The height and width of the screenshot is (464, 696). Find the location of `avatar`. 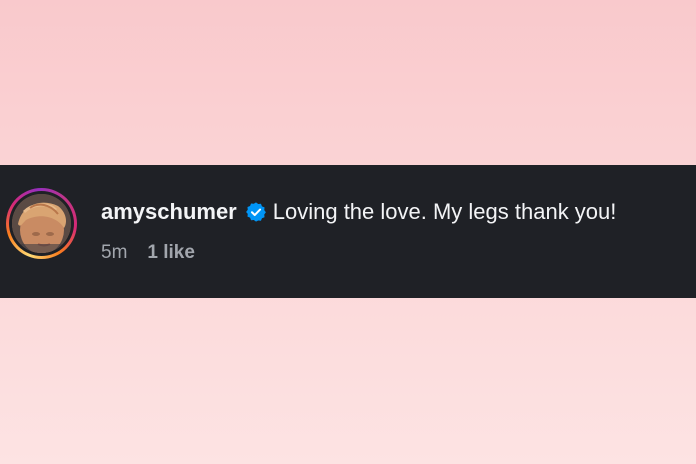

avatar is located at coordinates (41, 223).